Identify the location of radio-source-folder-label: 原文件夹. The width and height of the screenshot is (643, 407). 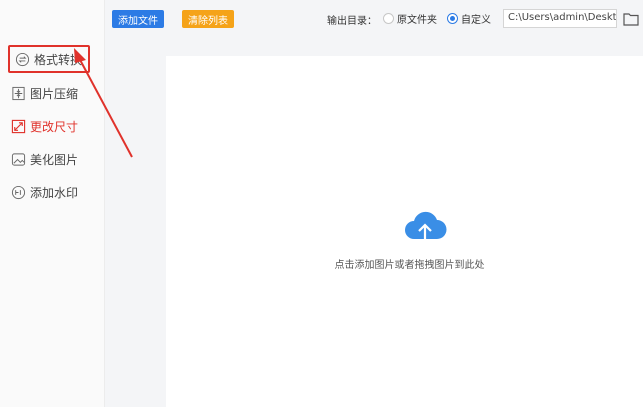
(417, 20).